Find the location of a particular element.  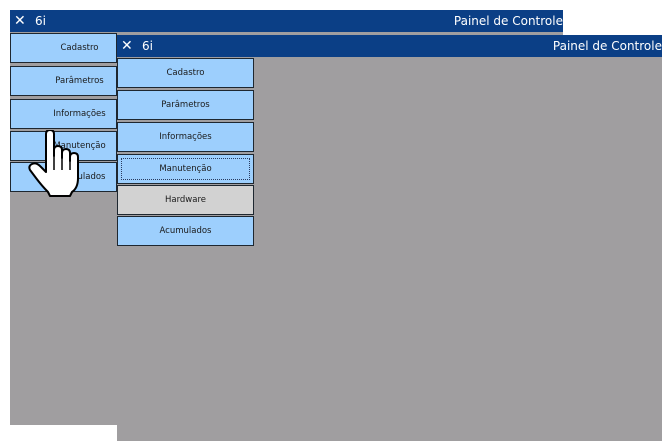

back-window-titlebar: ✕ 6i Painel de Controle is located at coordinates (286, 21).